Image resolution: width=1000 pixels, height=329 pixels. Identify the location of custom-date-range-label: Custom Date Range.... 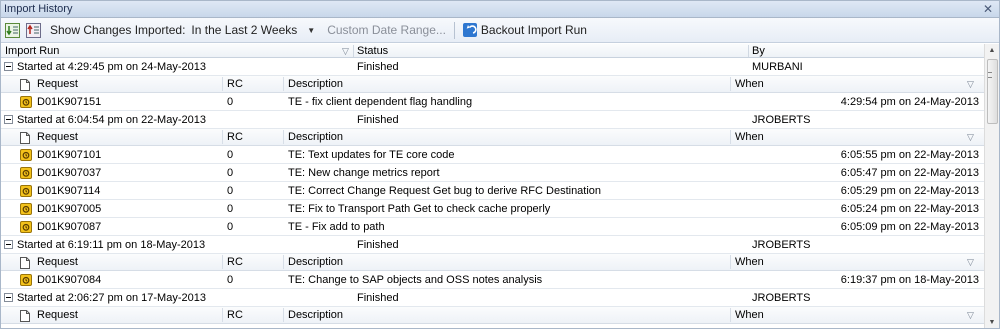
(386, 30).